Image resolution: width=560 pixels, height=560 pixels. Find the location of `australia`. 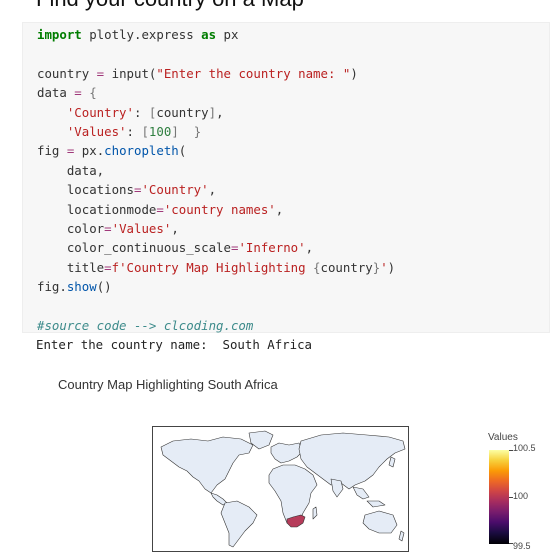

australia is located at coordinates (380, 522).